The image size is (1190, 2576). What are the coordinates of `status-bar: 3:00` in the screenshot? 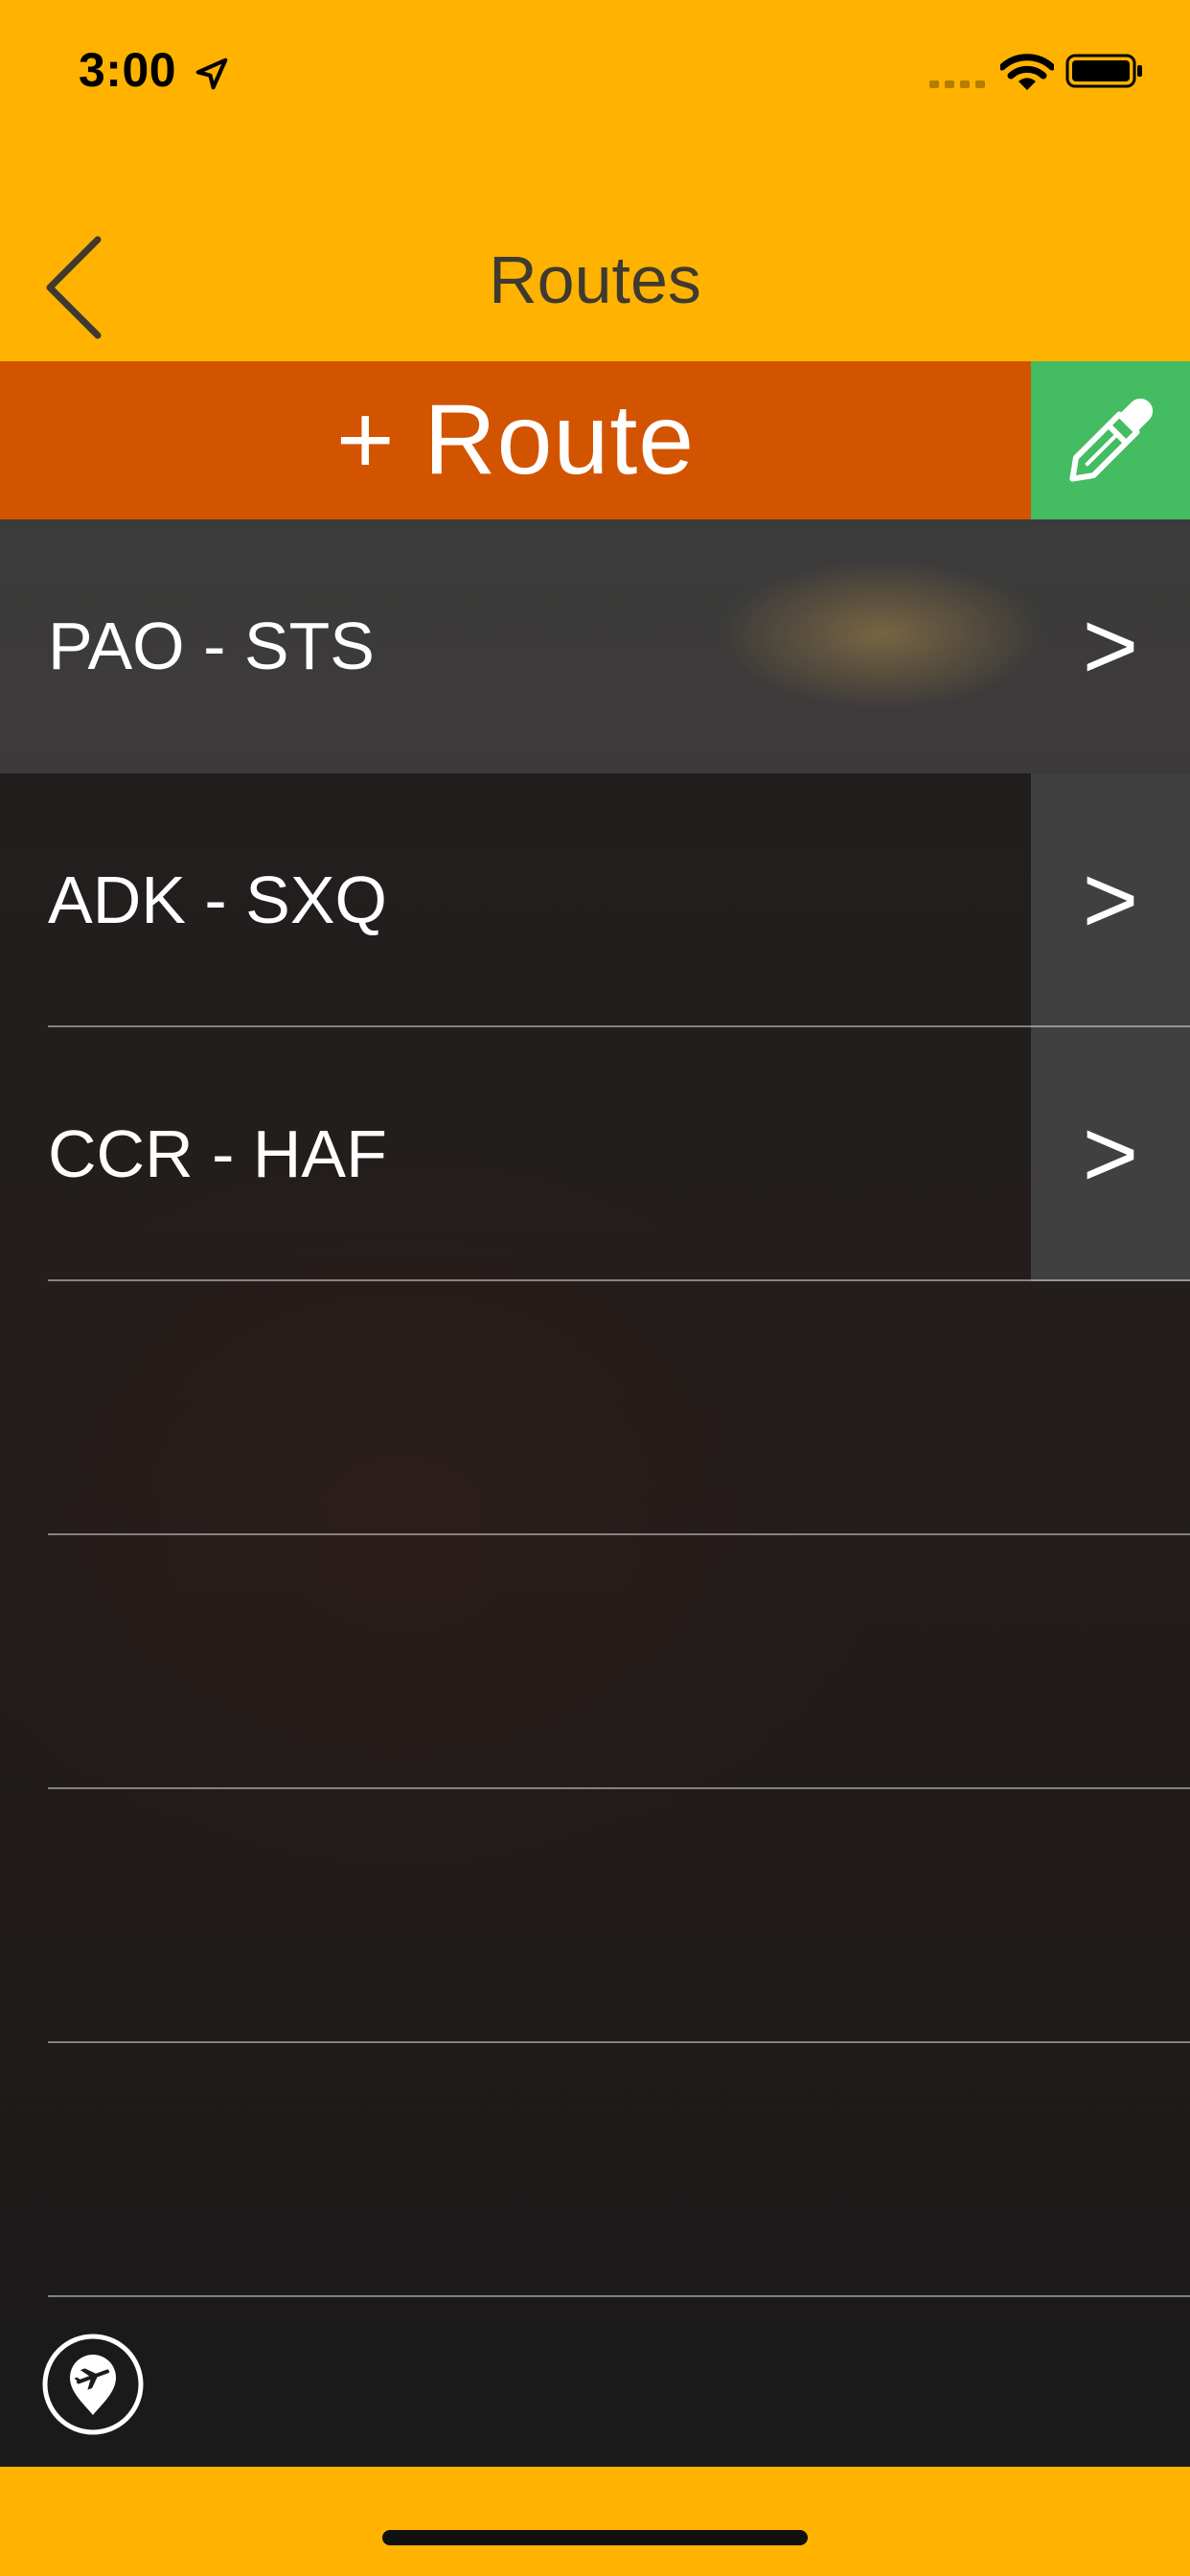 It's located at (595, 72).